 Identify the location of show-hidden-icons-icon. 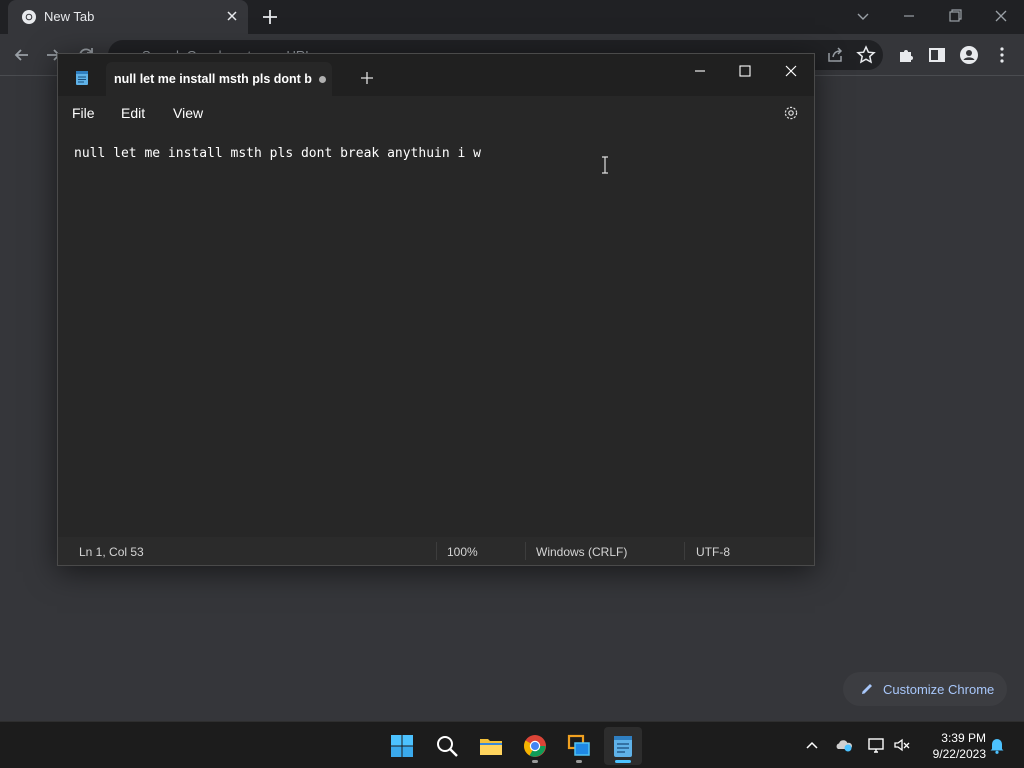
(812, 745).